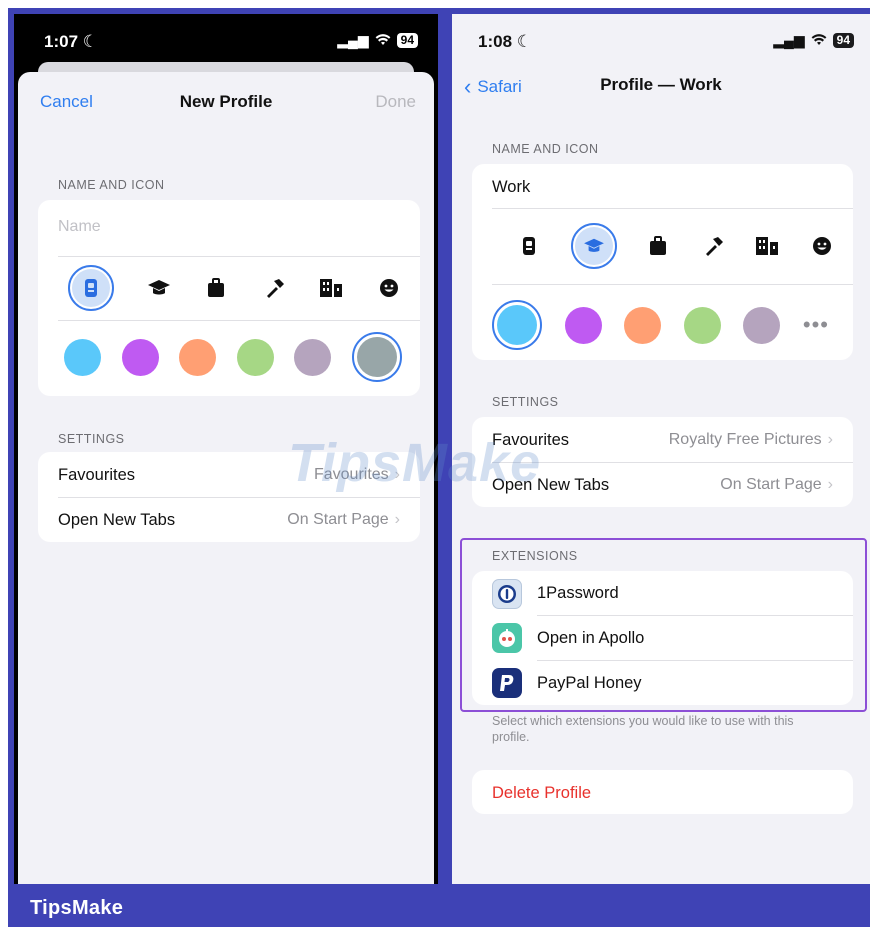  What do you see at coordinates (591, 638) in the screenshot?
I see `extension-label: Open in Apollo` at bounding box center [591, 638].